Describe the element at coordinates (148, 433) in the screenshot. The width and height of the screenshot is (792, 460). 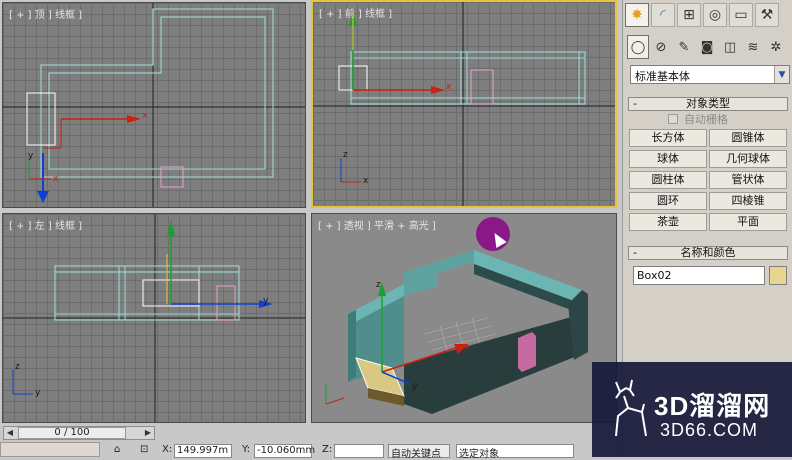
I see `chevron-right-icon: ▶` at that location.